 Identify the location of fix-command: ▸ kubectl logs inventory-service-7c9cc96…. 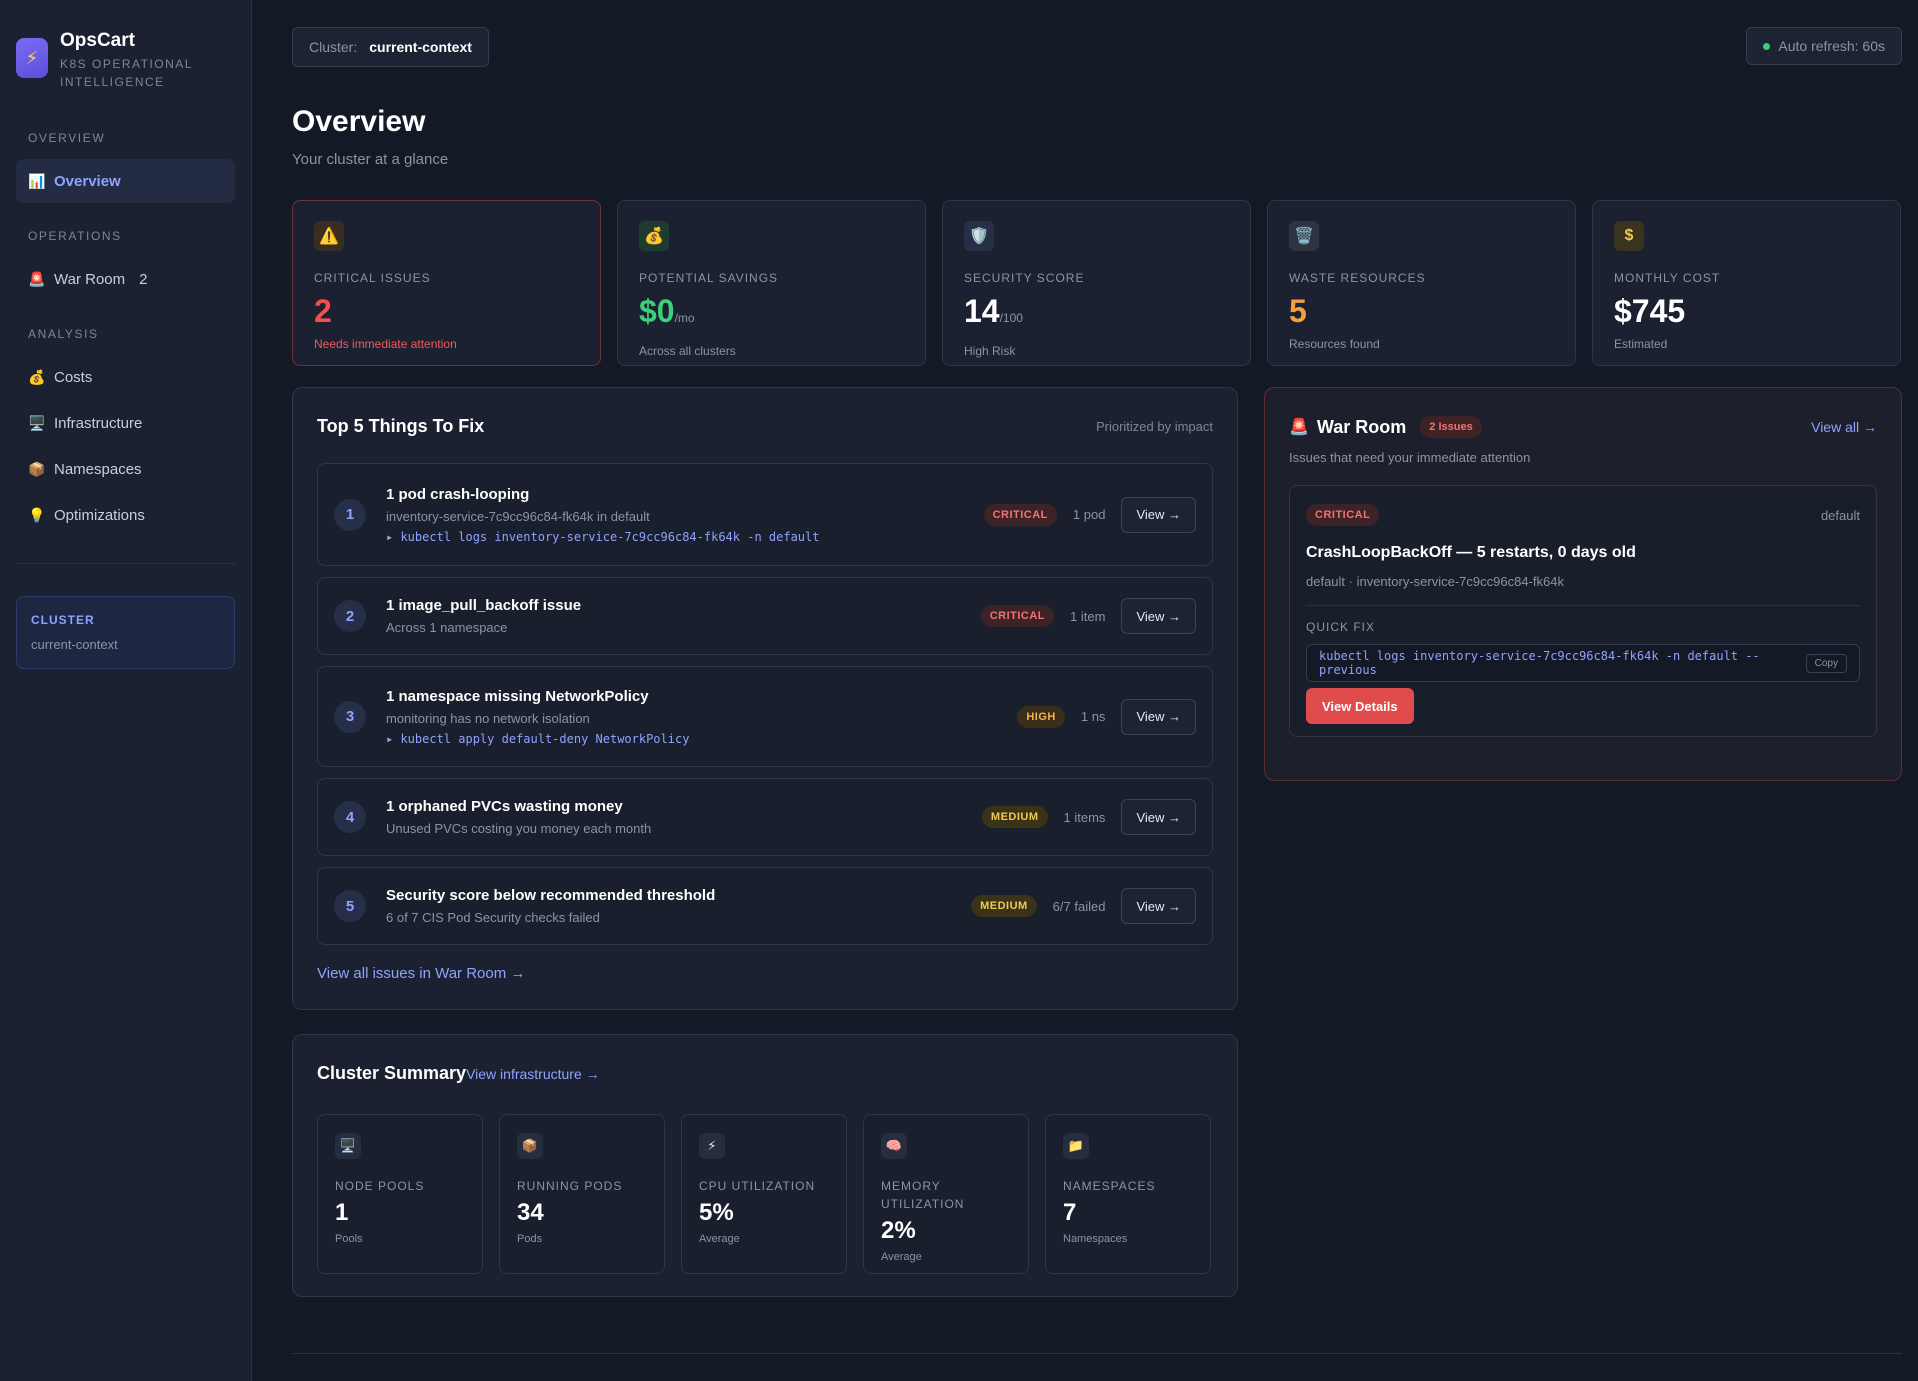
(603, 536).